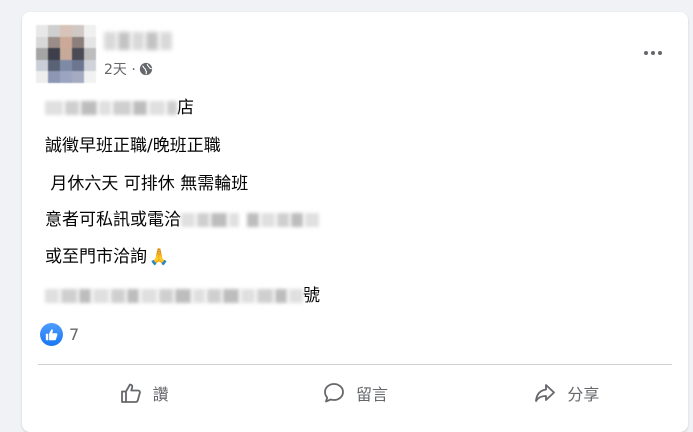 Image resolution: width=693 pixels, height=432 pixels. Describe the element at coordinates (74, 334) in the screenshot. I see `reaction-count: 7` at that location.